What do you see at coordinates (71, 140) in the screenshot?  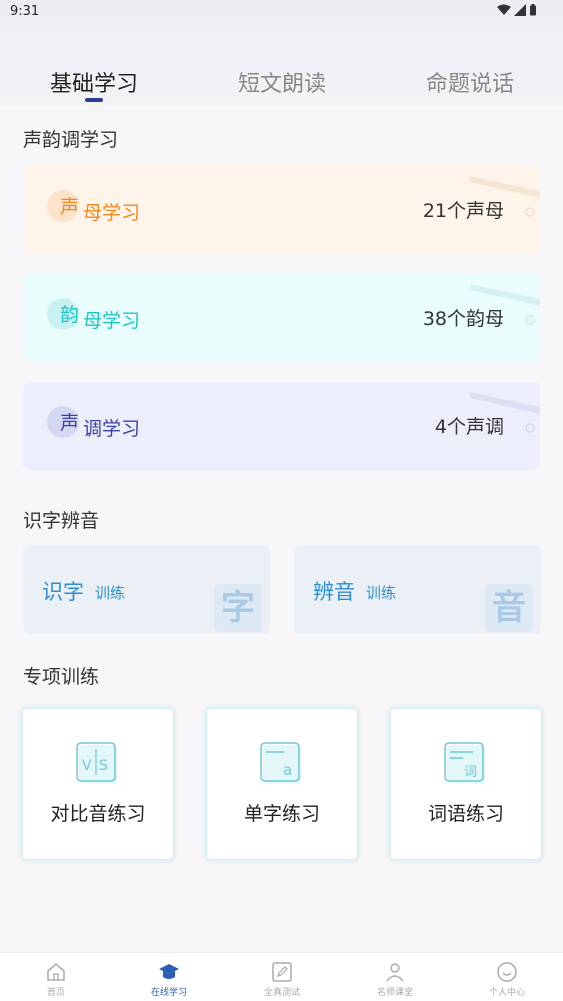 I see `section-title-tones: 声韵调学习` at bounding box center [71, 140].